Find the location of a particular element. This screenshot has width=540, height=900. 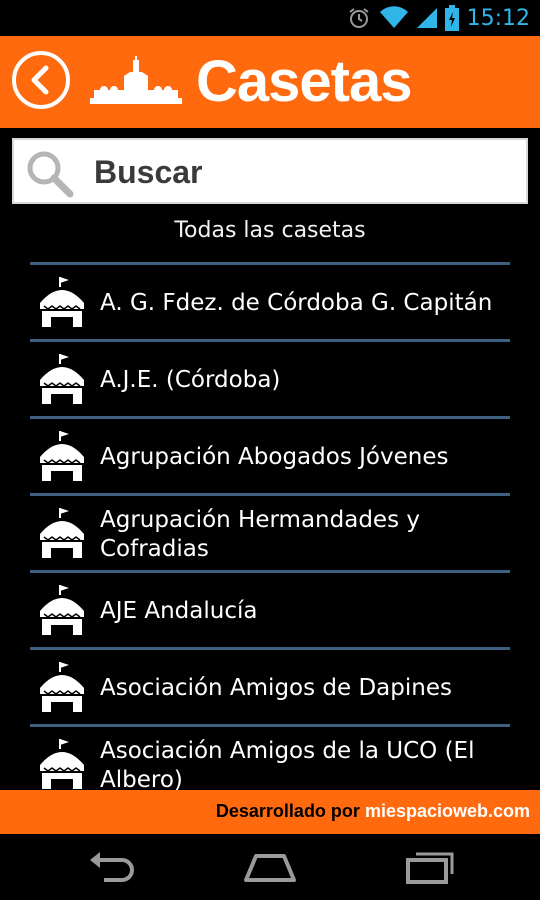

list-item: Asociación Amigos de Dapines is located at coordinates (270, 687).